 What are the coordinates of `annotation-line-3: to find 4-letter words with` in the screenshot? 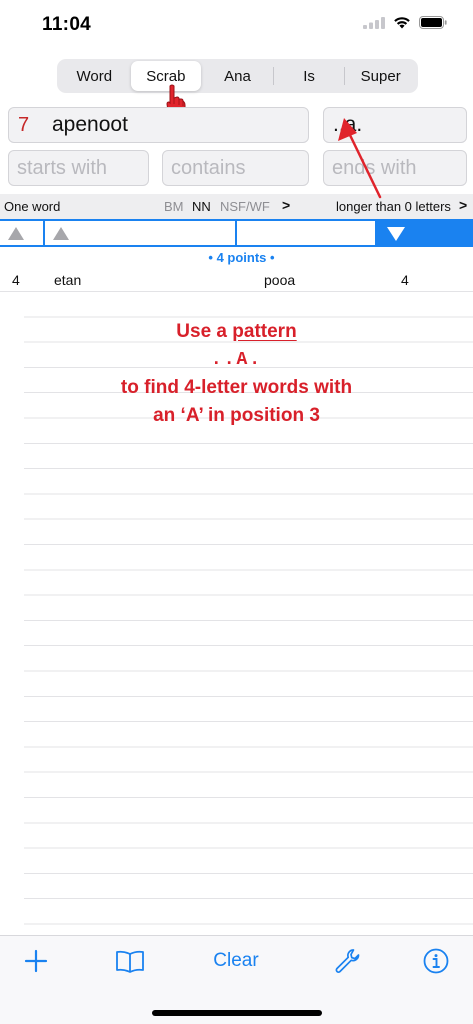 It's located at (236, 387).